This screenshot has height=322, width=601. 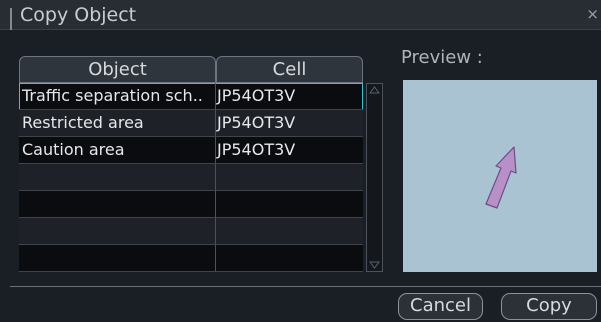 I want to click on preview-canvas, so click(x=501, y=177).